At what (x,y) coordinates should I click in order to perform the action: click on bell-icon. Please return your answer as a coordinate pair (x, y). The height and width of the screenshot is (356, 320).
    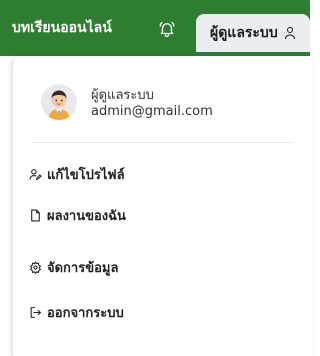
    Looking at the image, I should click on (167, 29).